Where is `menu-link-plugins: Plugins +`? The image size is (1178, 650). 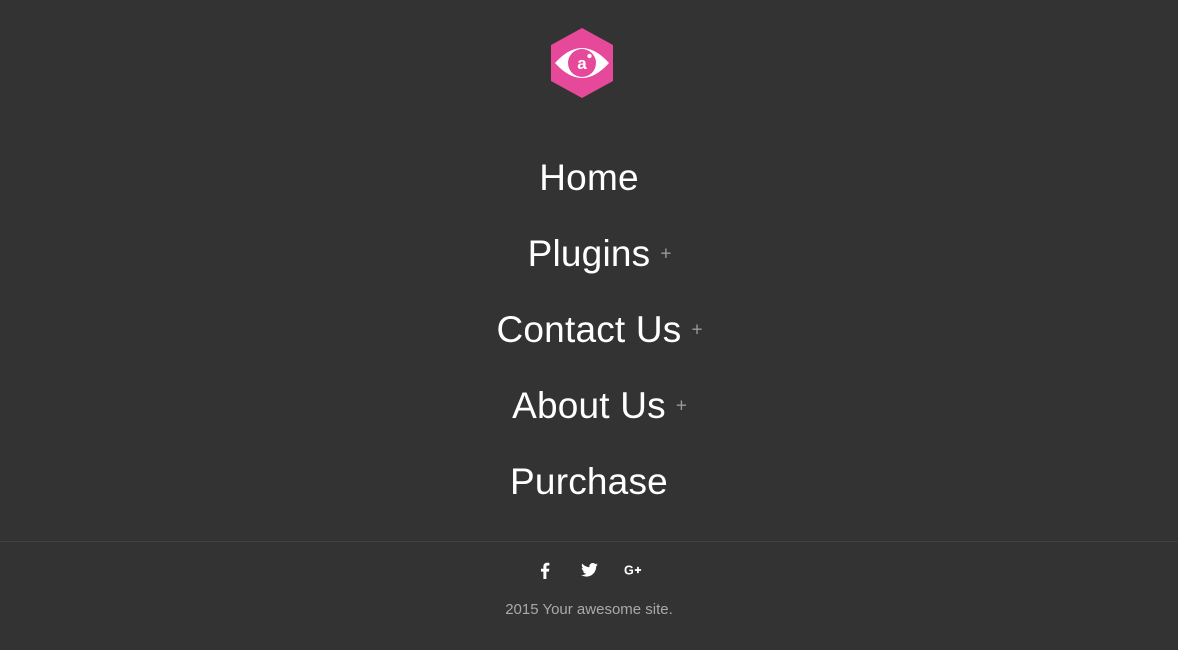 menu-link-plugins: Plugins + is located at coordinates (599, 254).